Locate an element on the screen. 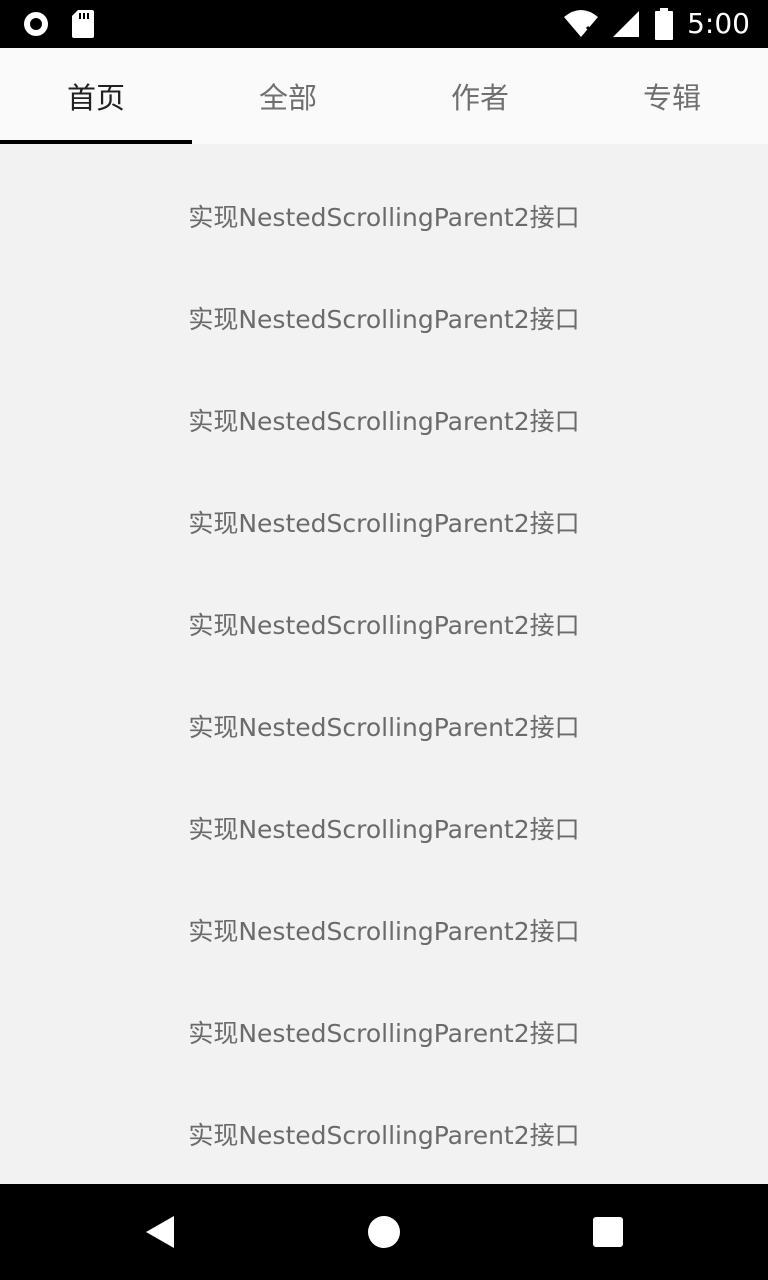 Image resolution: width=768 pixels, height=1280 pixels. tab-bar: 首页 全部 作者 专辑 is located at coordinates (384, 96).